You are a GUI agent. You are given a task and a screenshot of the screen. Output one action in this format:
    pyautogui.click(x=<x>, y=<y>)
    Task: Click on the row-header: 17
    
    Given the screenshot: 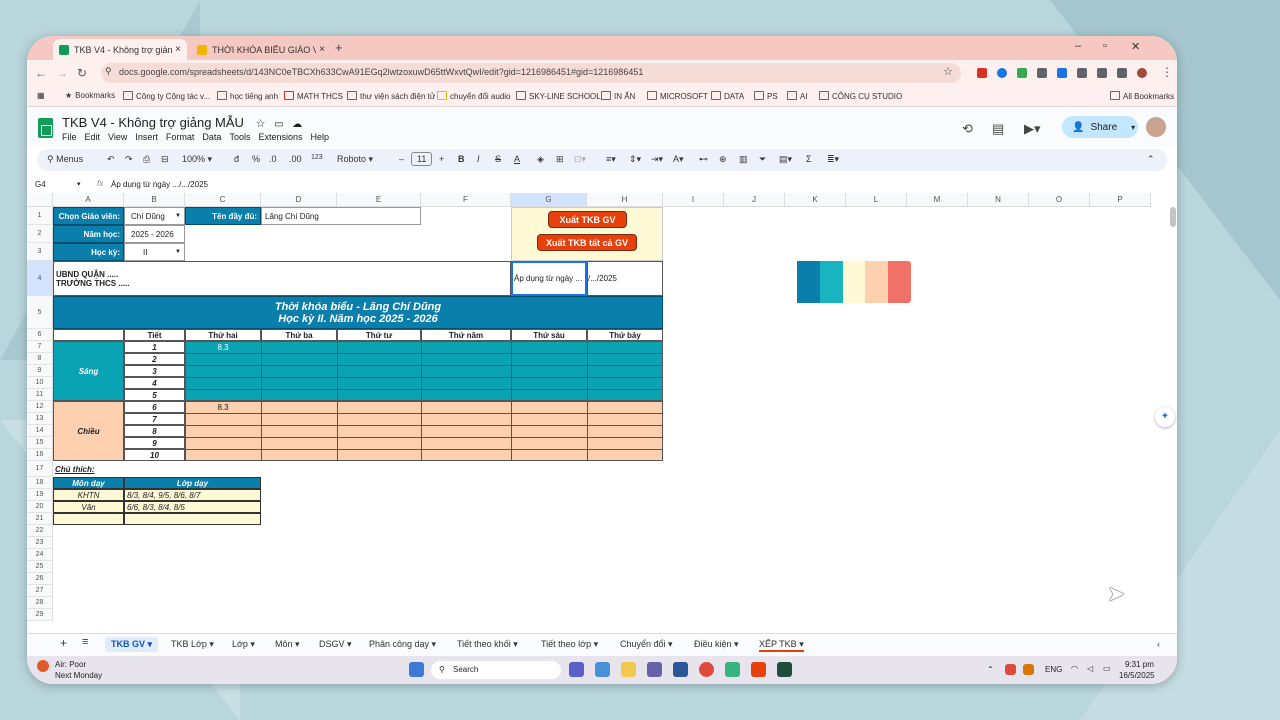 What is the action you would take?
    pyautogui.click(x=40, y=469)
    